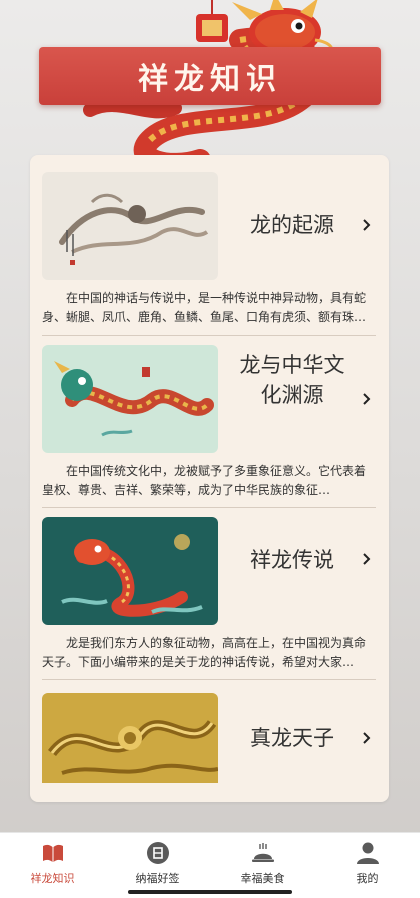  I want to click on tab-mine: 我的, so click(367, 863).